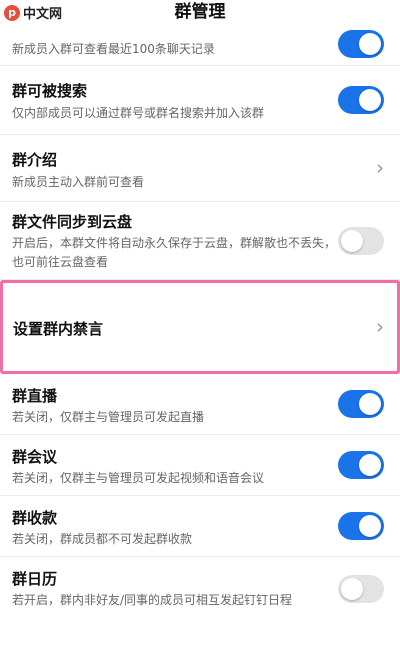  I want to click on setting-title: 群日历, so click(35, 579).